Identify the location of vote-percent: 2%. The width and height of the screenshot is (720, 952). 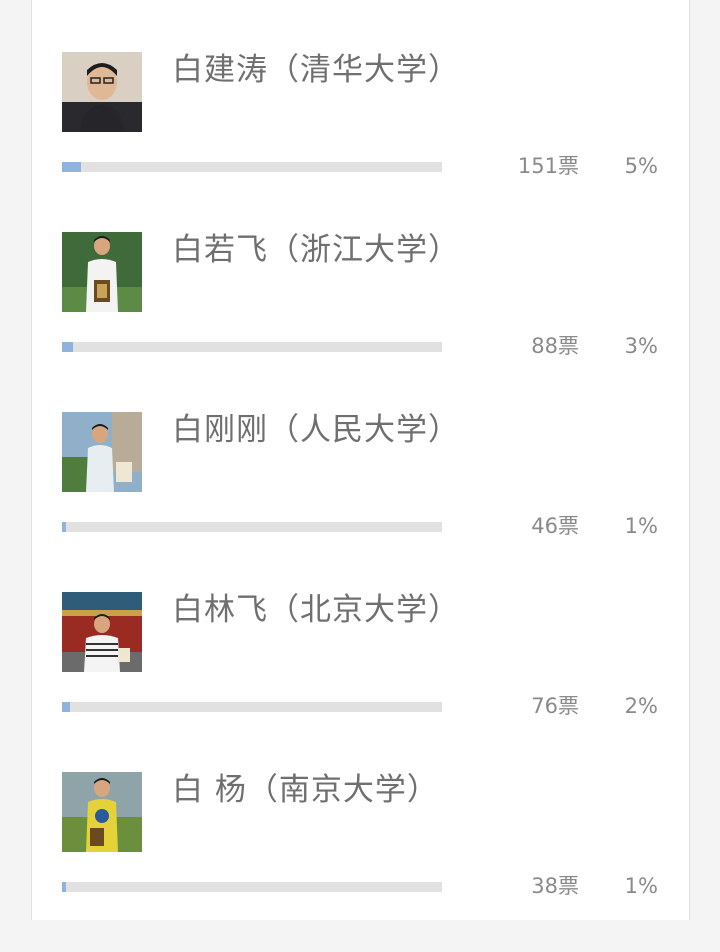
(641, 706).